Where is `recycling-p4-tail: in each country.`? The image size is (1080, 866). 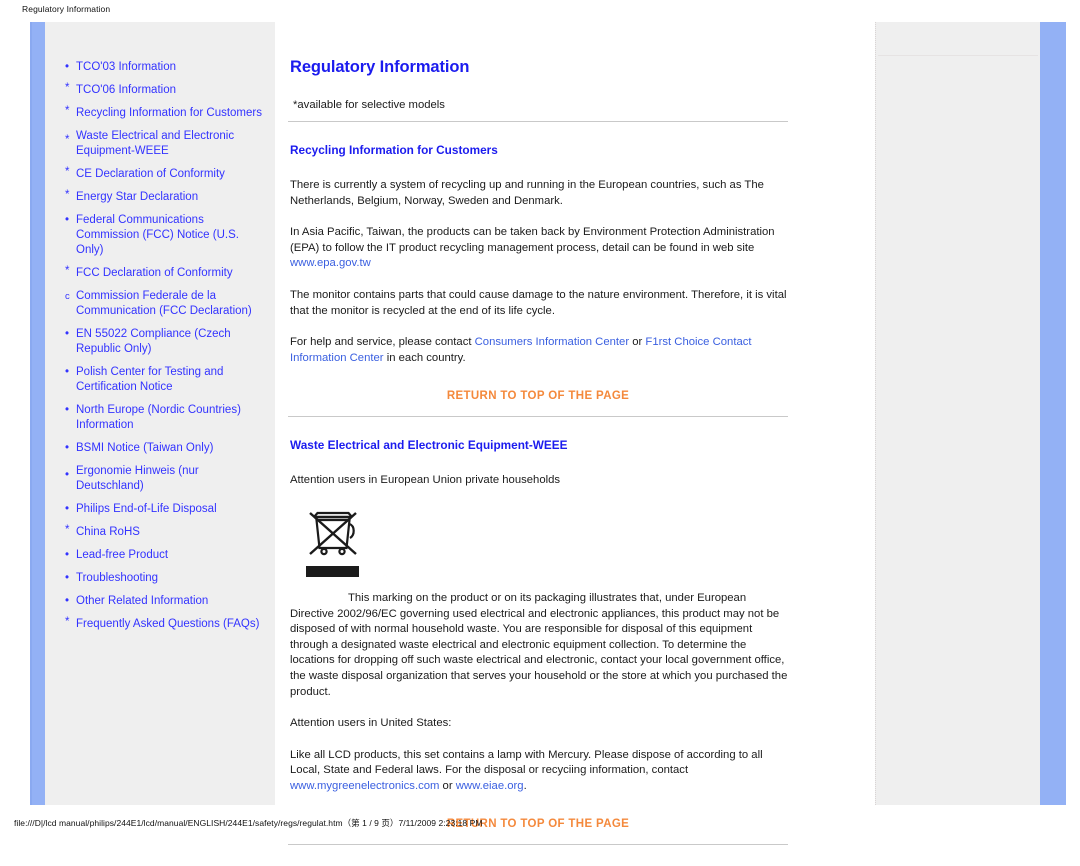
recycling-p4-tail: in each country. is located at coordinates (424, 357).